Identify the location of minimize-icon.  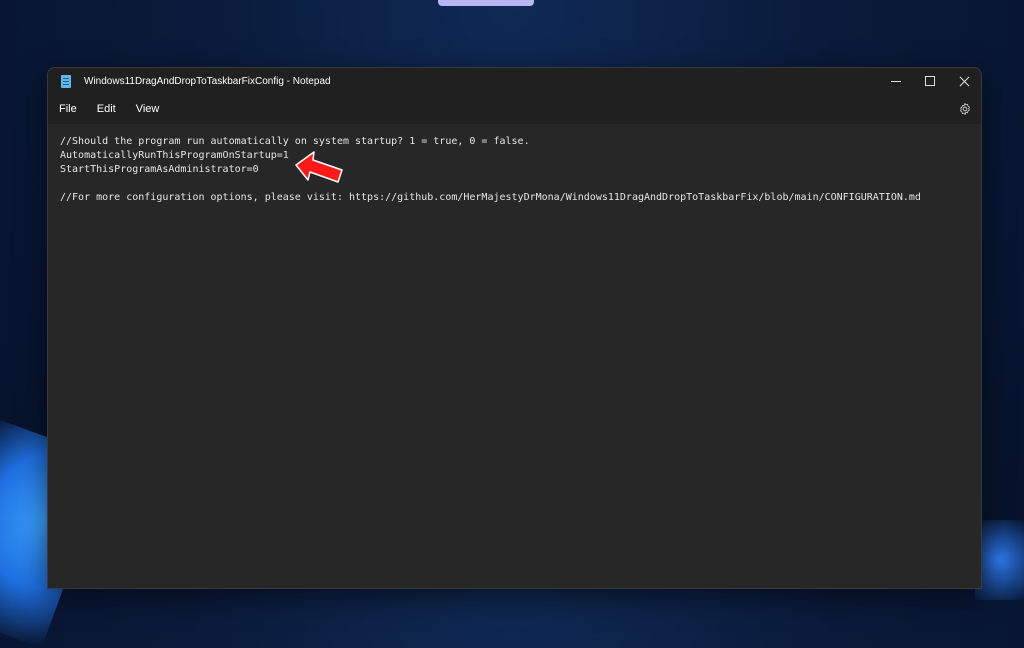
(896, 81).